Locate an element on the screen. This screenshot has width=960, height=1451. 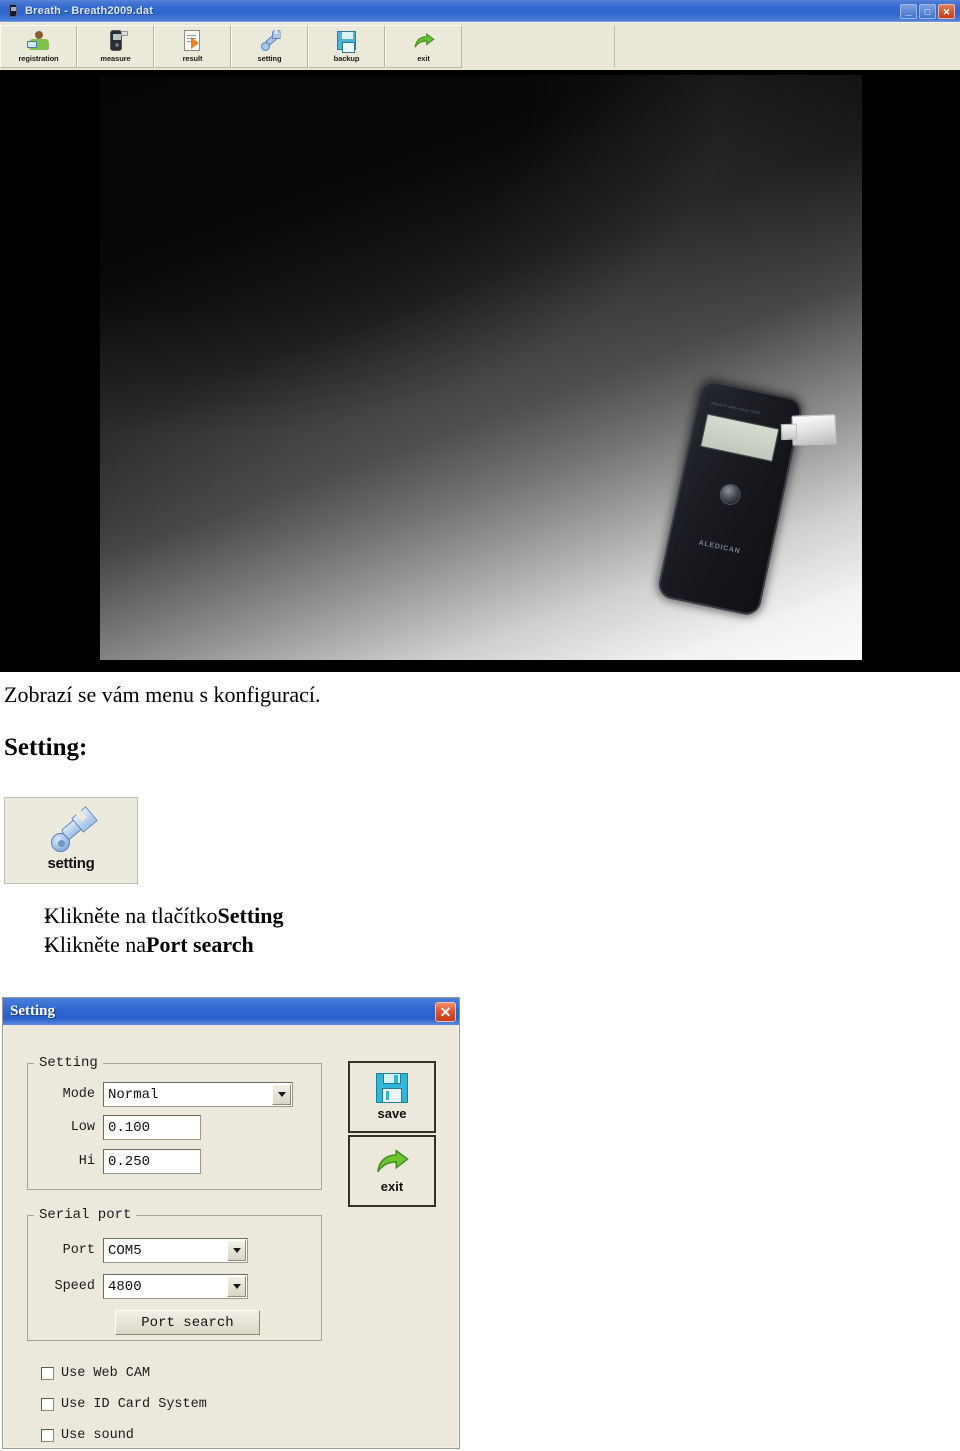
maximize-button: □ is located at coordinates (927, 11).